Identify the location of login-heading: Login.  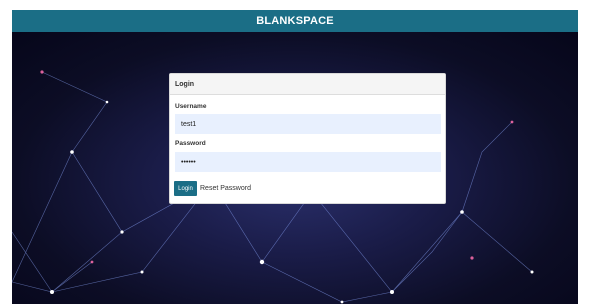
(185, 84).